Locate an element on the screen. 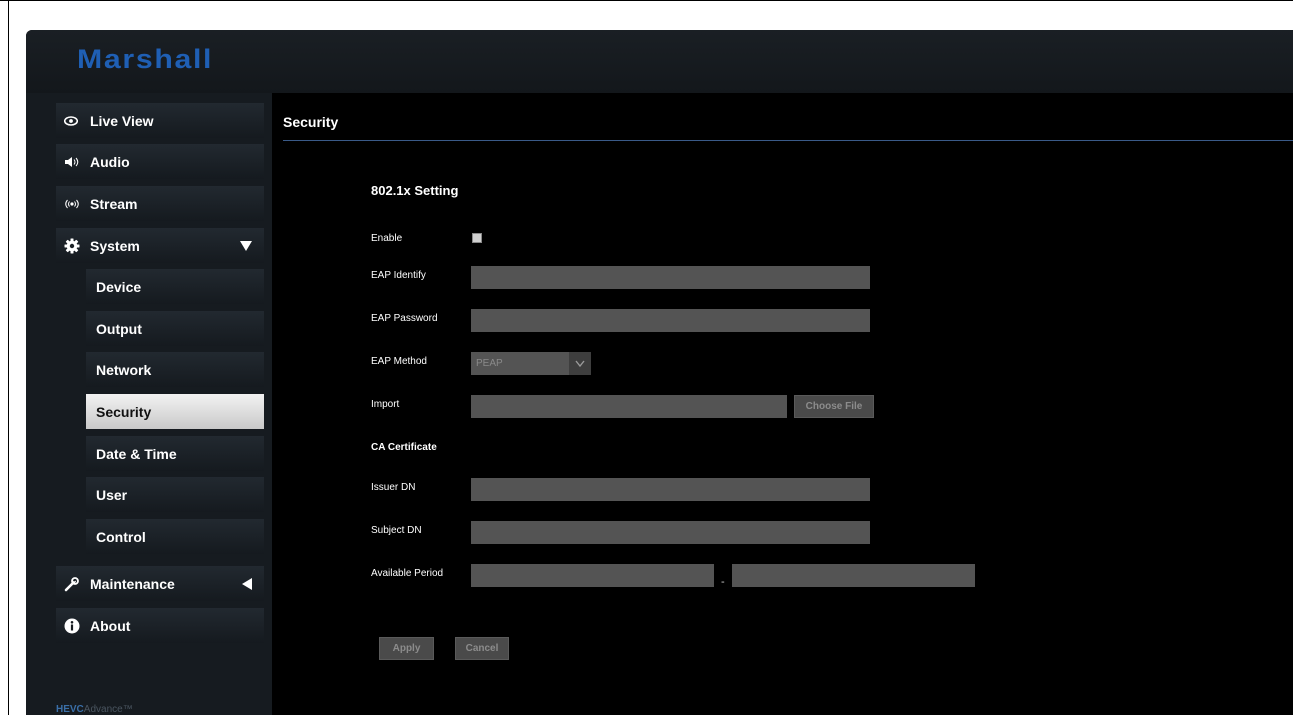  nav-system: System is located at coordinates (160, 245).